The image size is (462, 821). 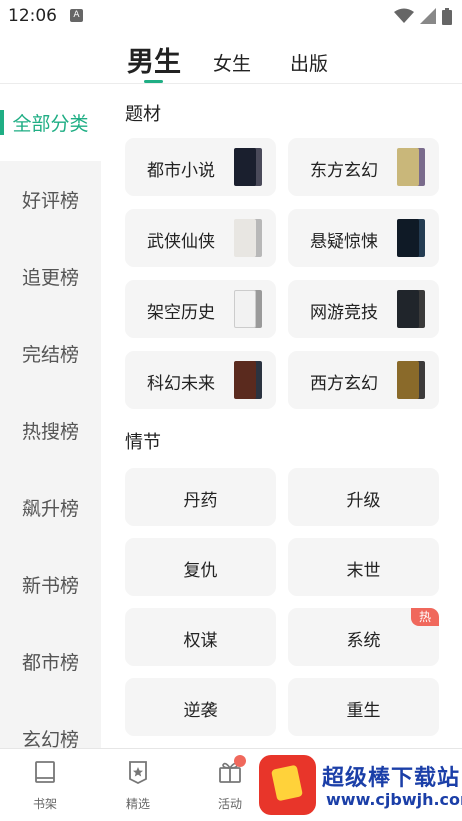 I want to click on plot-label: 系统, so click(x=363, y=641).